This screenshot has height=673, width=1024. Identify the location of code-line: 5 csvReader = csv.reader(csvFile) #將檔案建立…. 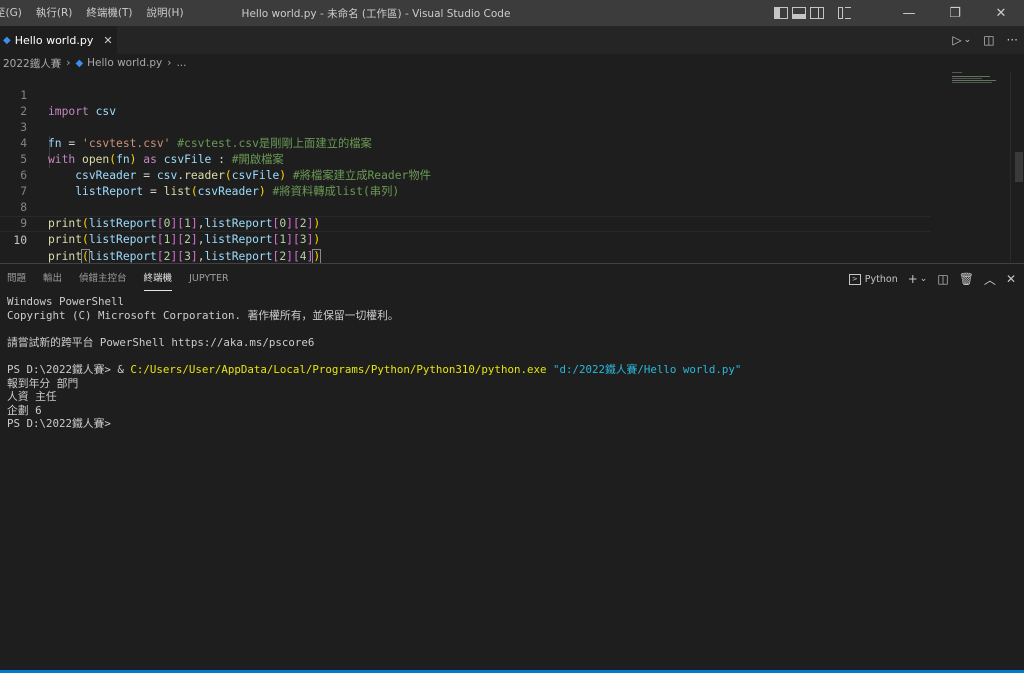
(465, 159).